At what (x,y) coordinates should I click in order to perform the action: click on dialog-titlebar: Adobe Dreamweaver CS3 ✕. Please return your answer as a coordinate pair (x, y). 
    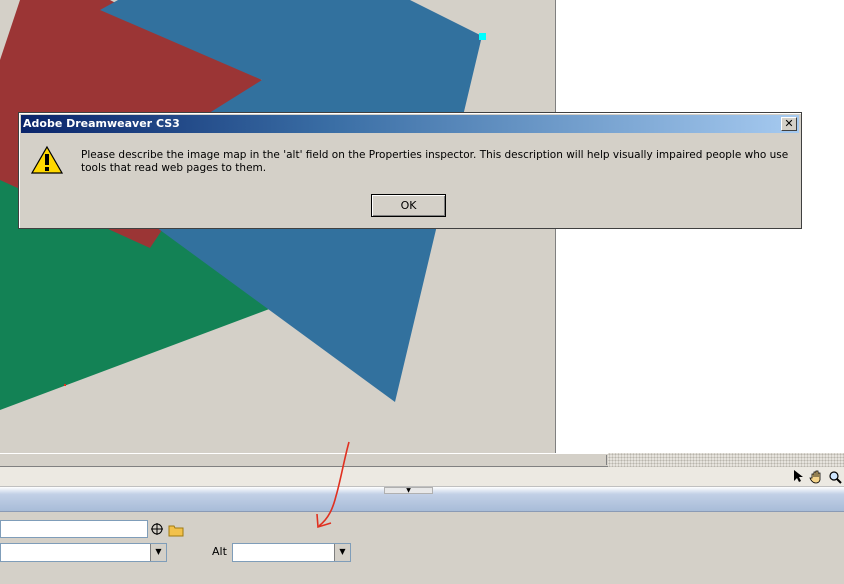
    Looking at the image, I should click on (410, 124).